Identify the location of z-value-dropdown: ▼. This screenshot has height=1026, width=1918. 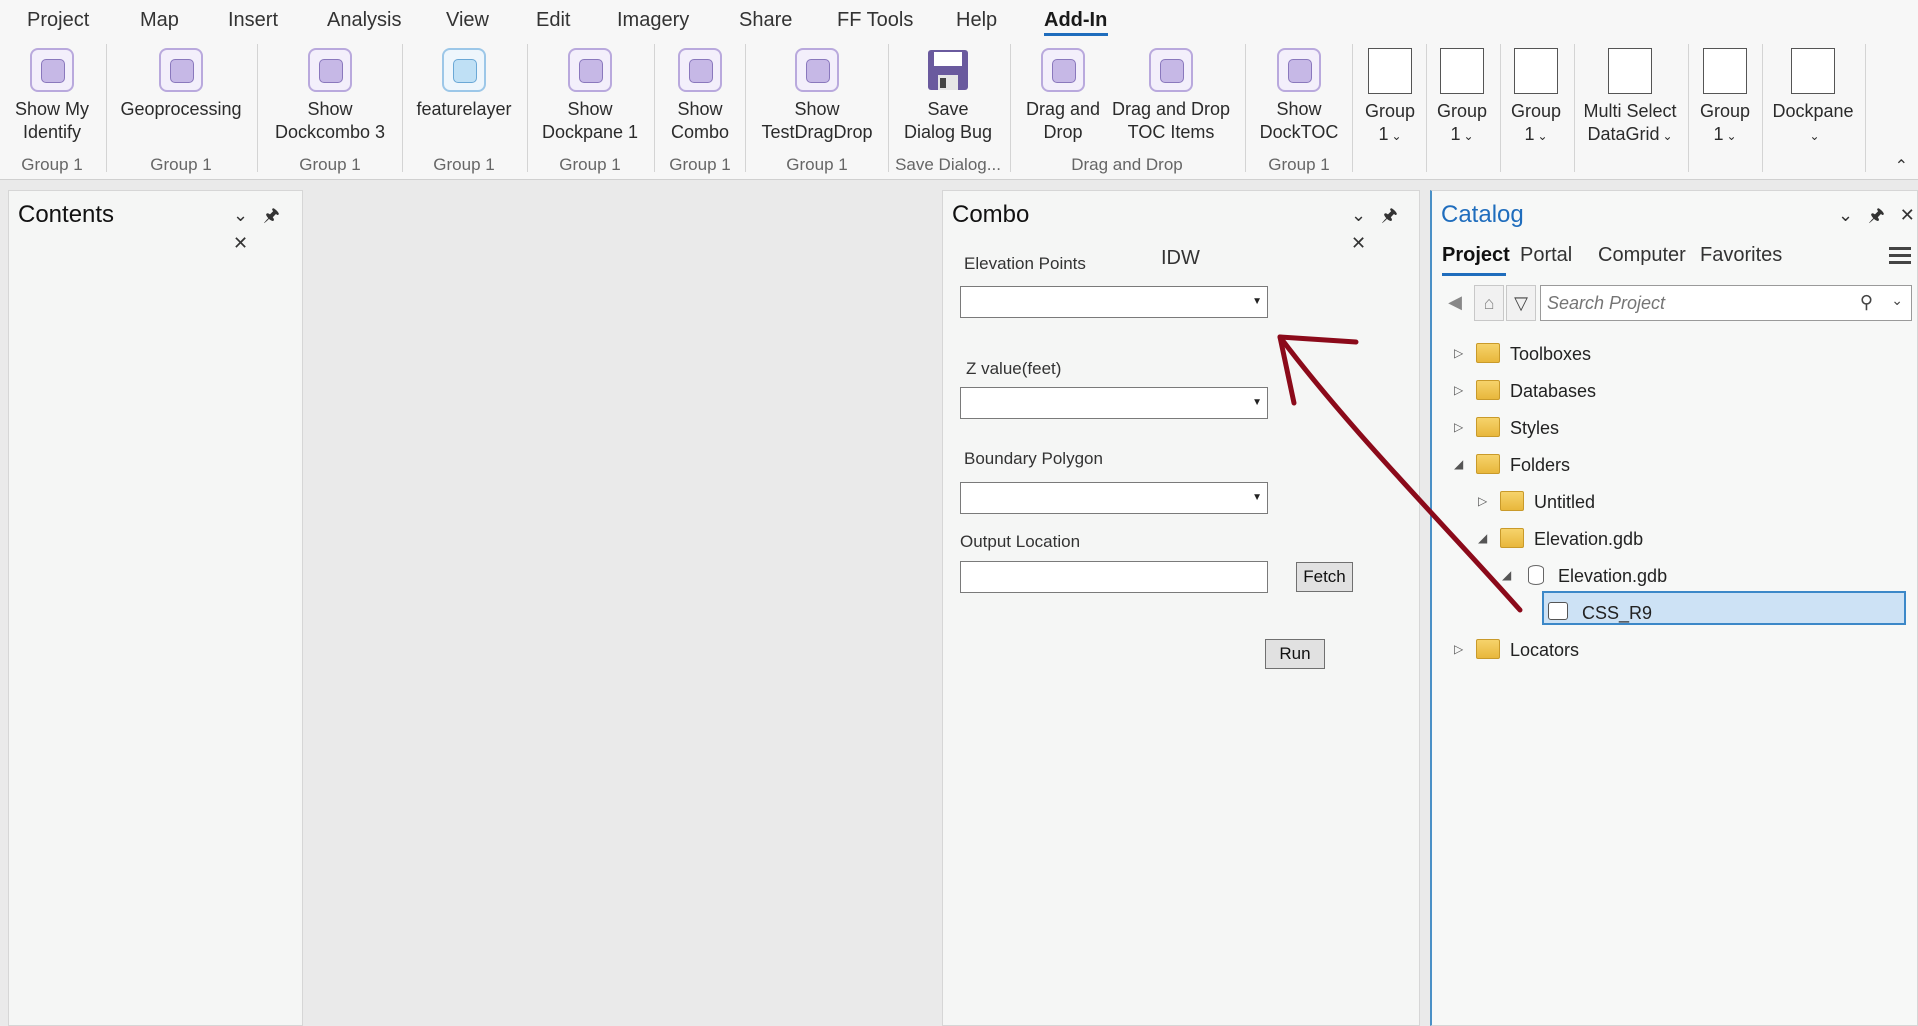
(1114, 403).